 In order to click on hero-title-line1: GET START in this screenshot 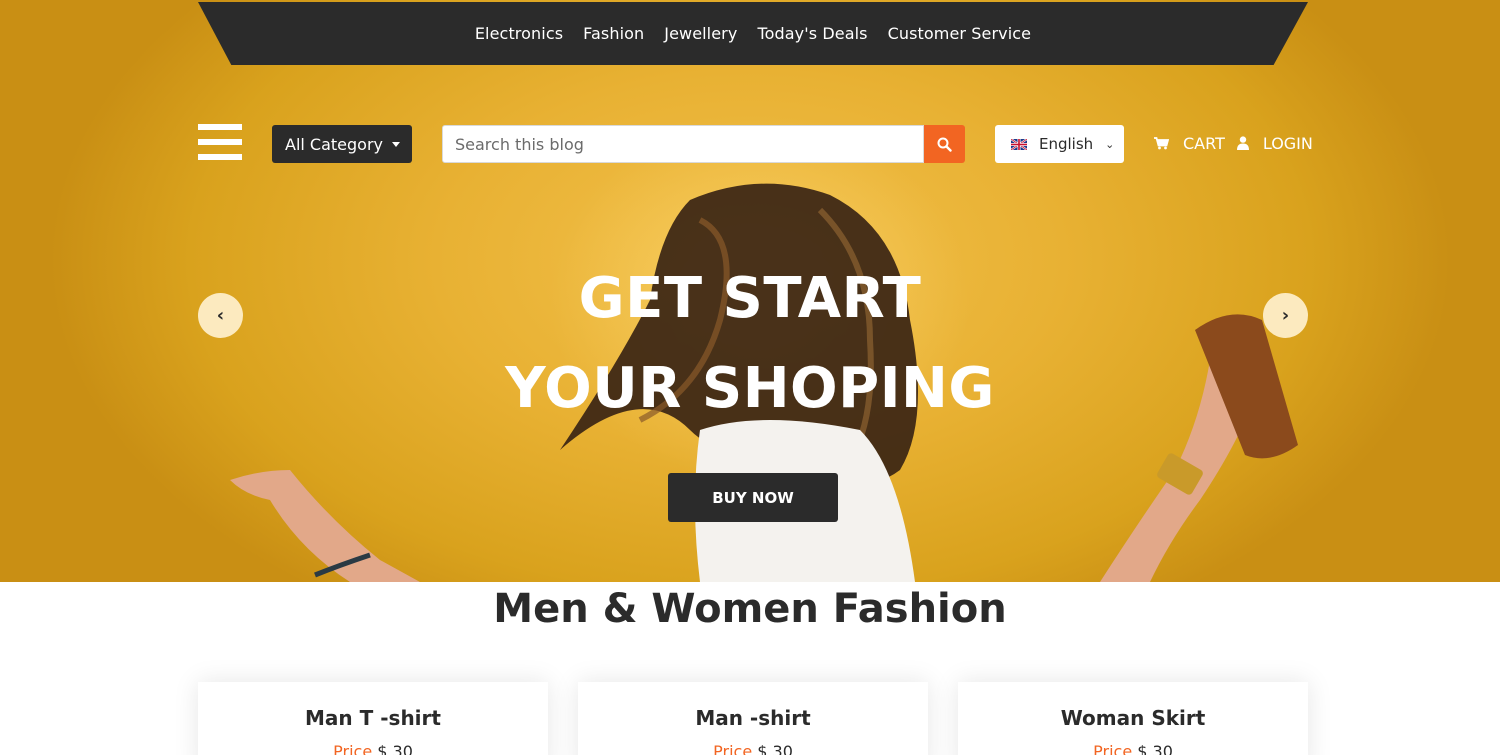, I will do `click(750, 298)`.